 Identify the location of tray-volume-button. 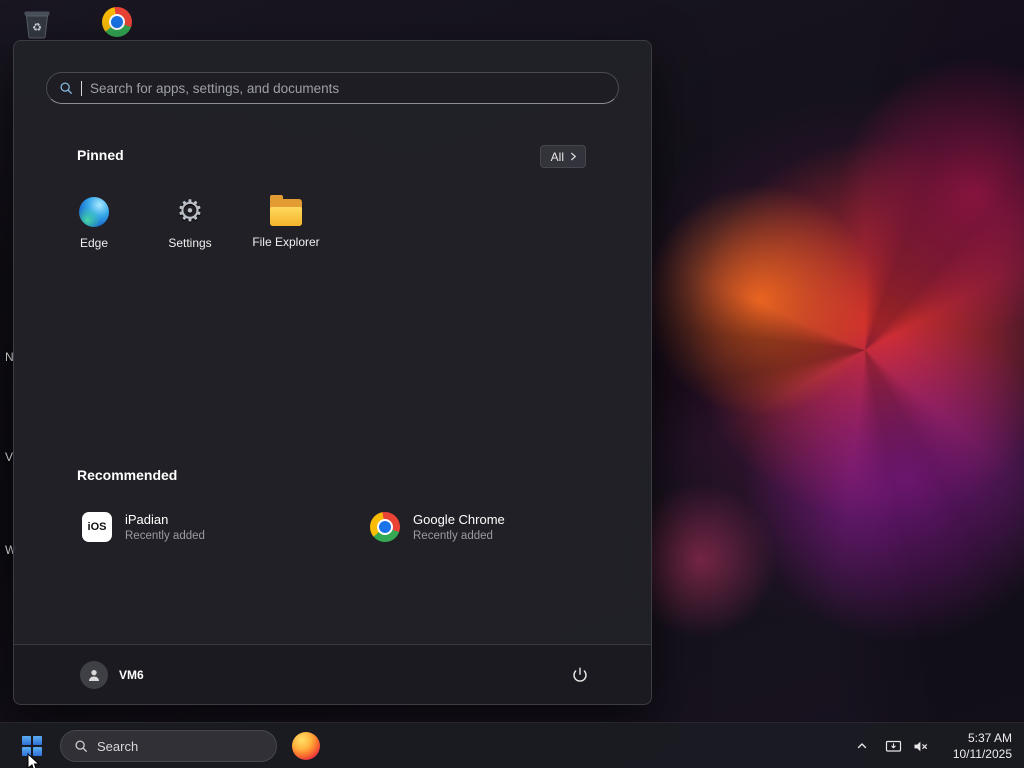
(920, 746).